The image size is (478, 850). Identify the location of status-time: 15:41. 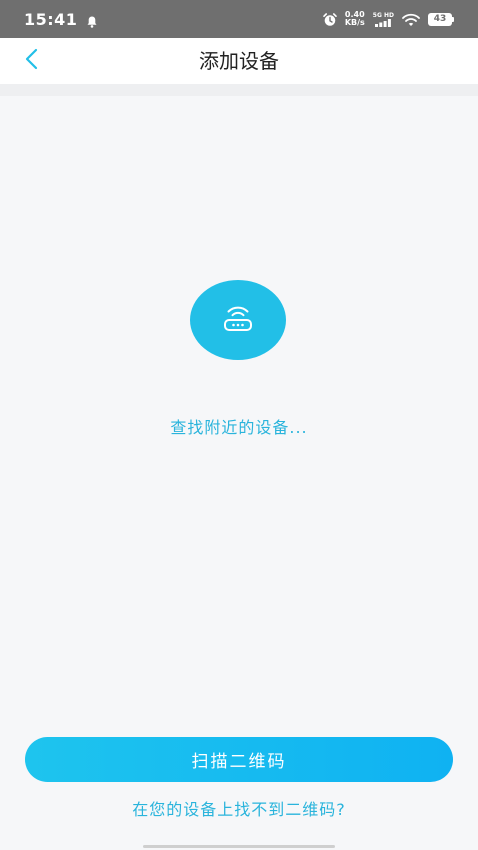
(51, 19).